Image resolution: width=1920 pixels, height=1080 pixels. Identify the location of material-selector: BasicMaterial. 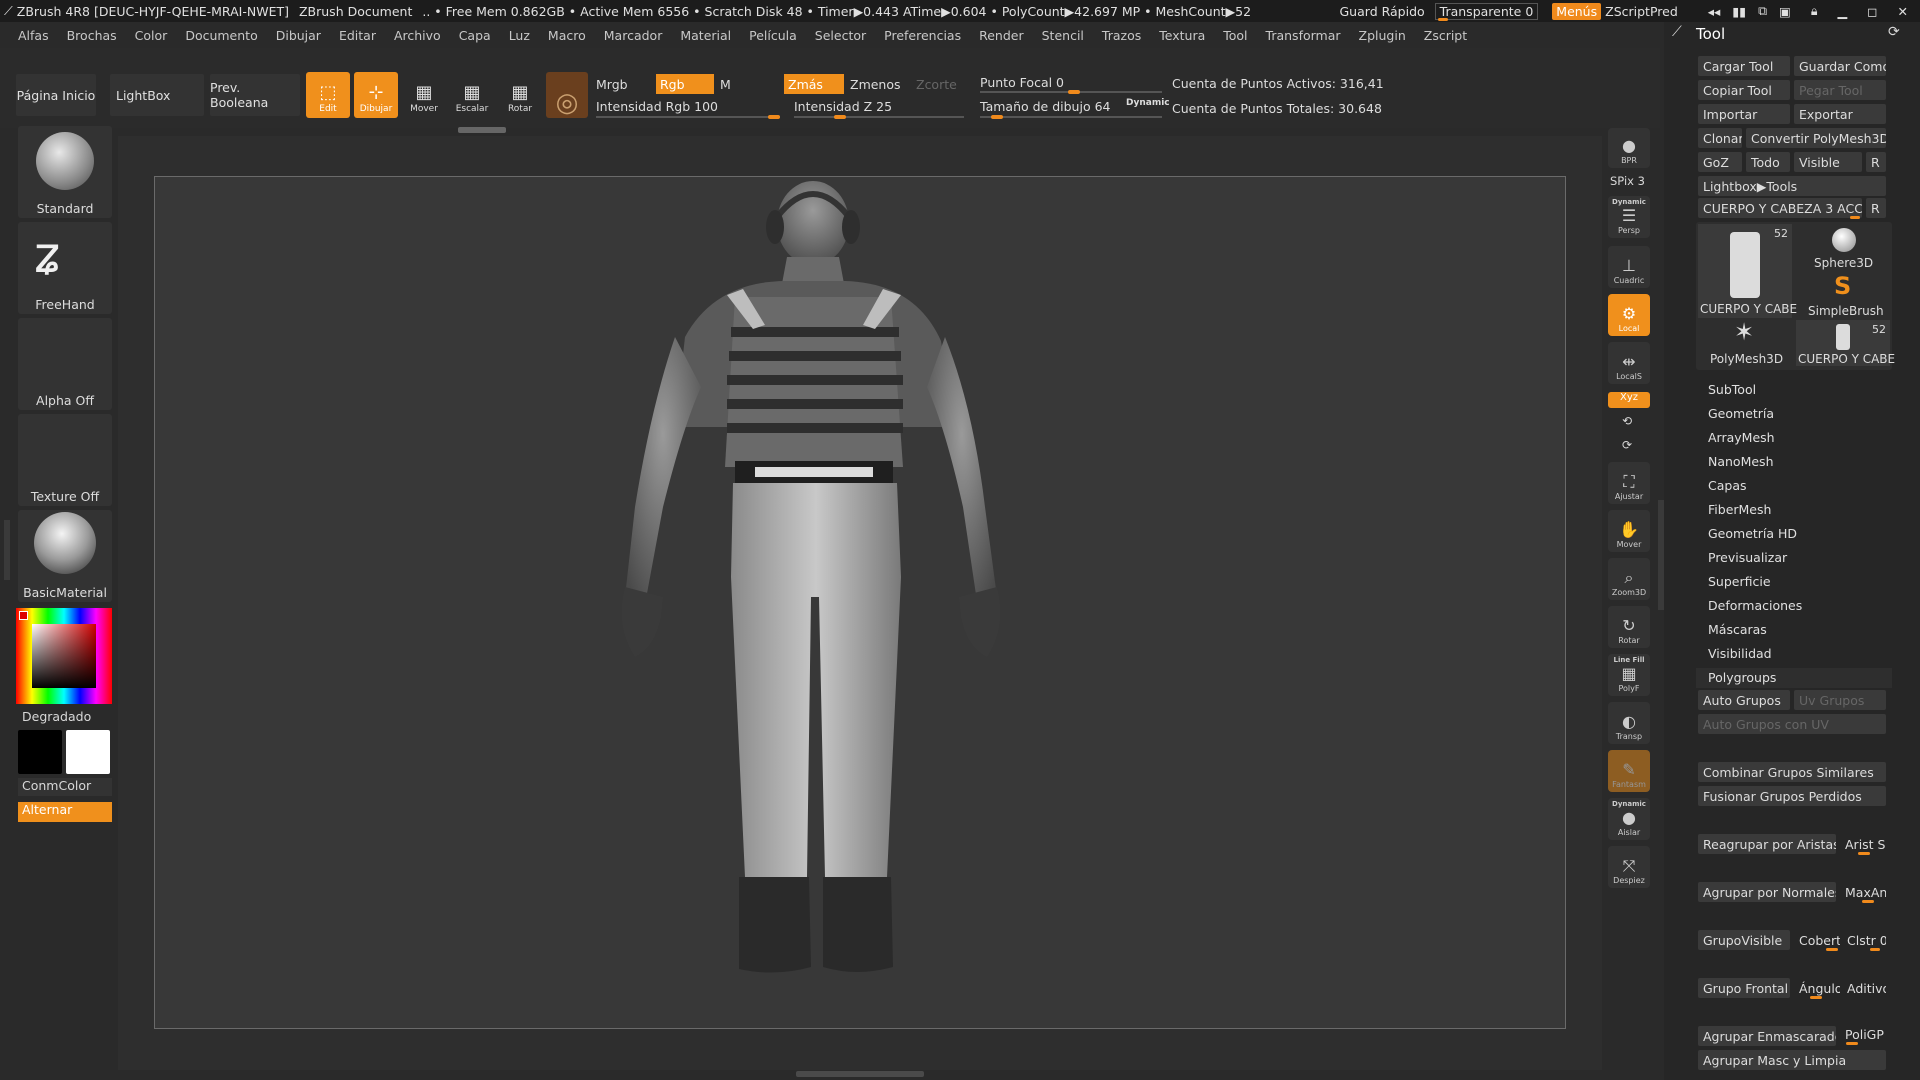
(65, 556).